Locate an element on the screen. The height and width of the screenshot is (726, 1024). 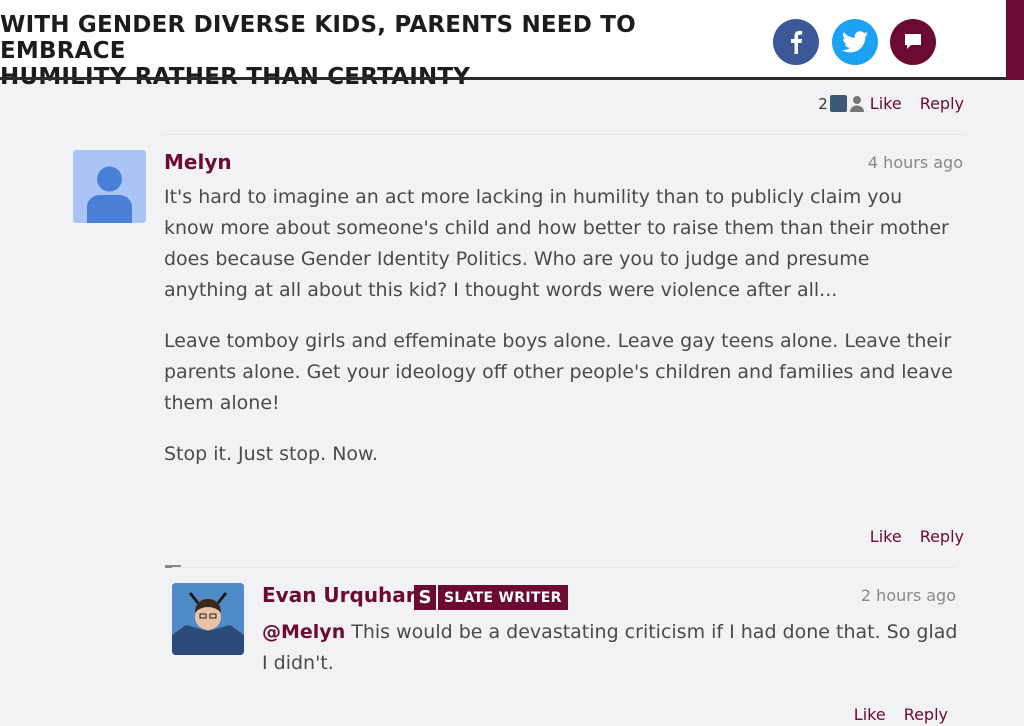
reply-like-button: Like is located at coordinates (870, 714).